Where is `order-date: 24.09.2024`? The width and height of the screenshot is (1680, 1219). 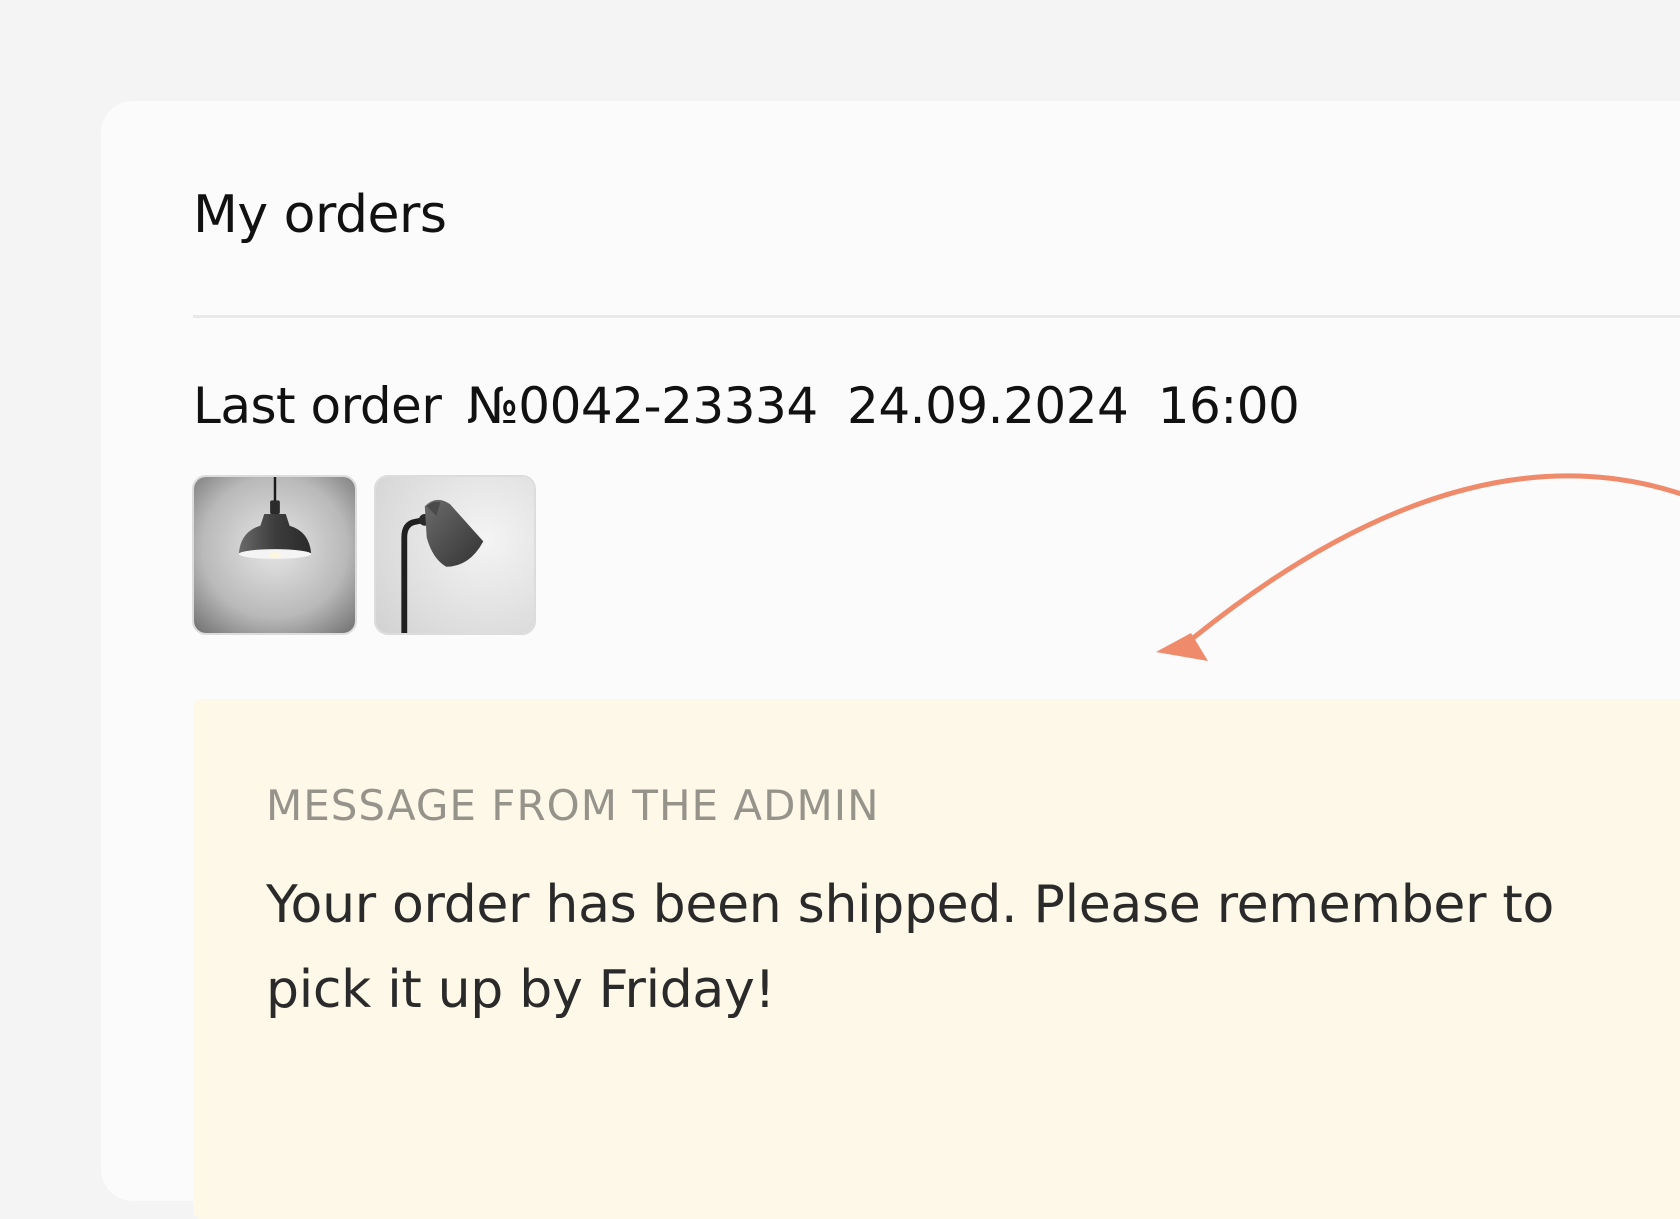 order-date: 24.09.2024 is located at coordinates (988, 406).